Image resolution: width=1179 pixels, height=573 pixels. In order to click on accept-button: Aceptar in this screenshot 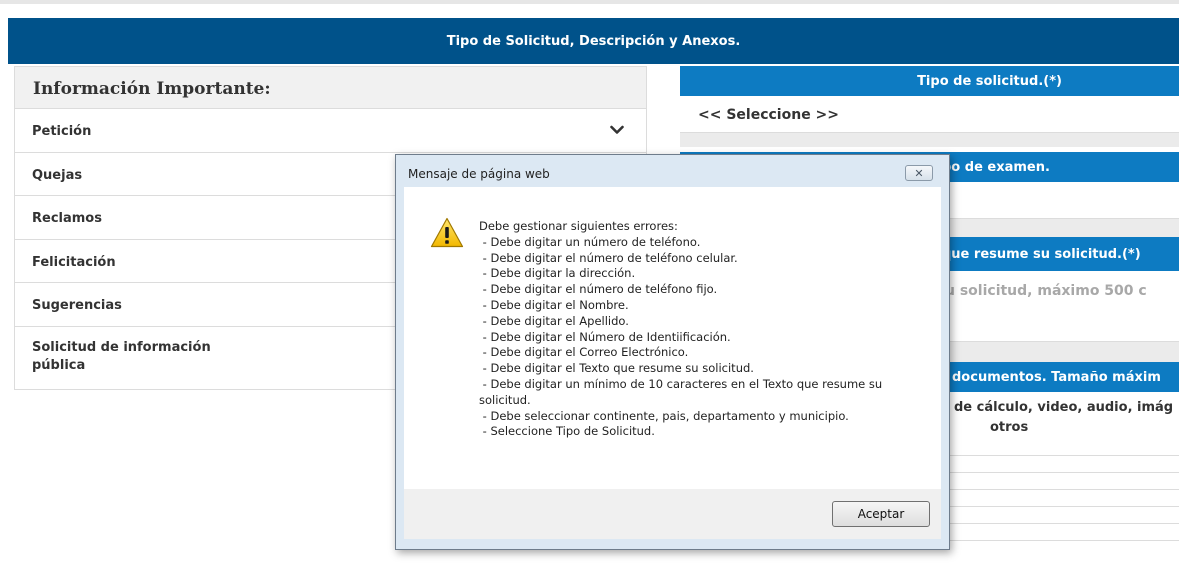, I will do `click(881, 514)`.